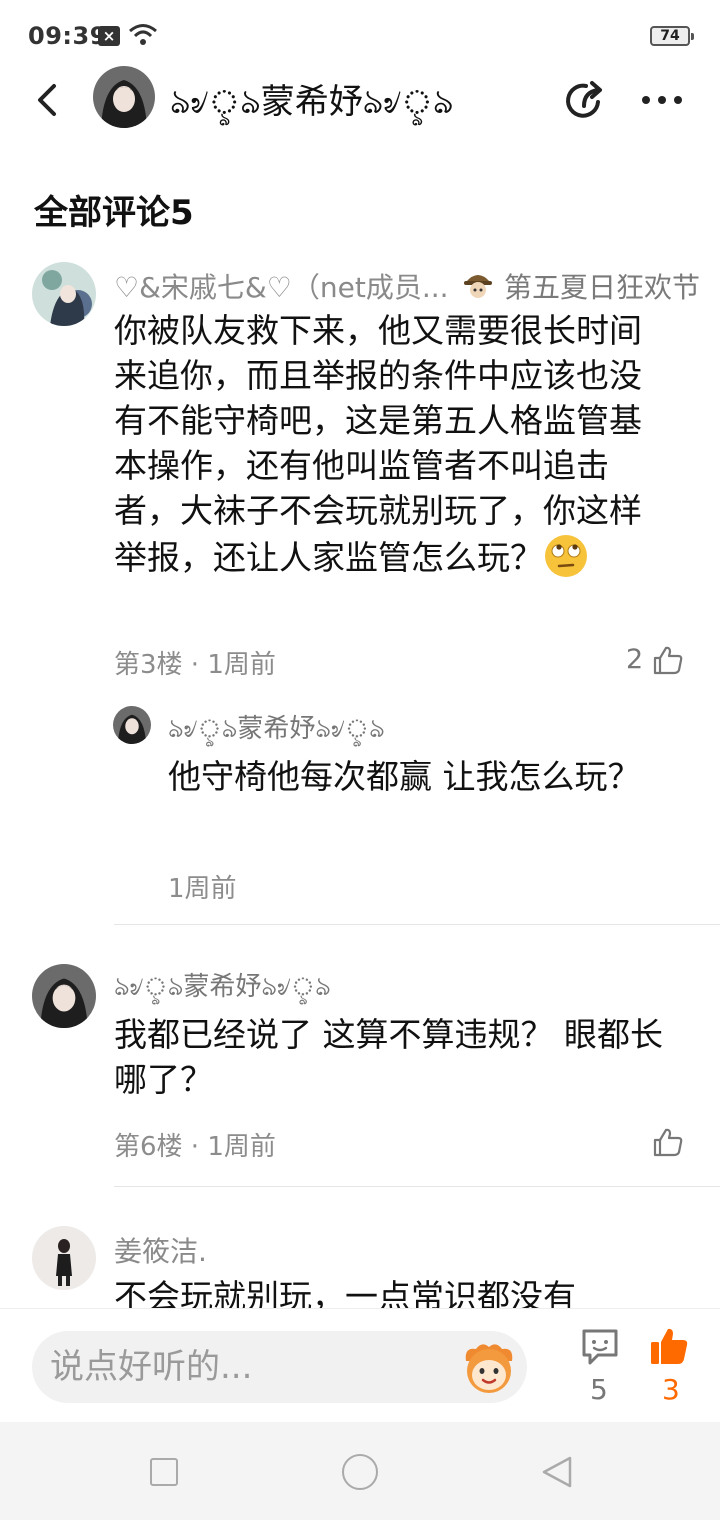  Describe the element at coordinates (557, 1472) in the screenshot. I see `back-nav-icon` at that location.